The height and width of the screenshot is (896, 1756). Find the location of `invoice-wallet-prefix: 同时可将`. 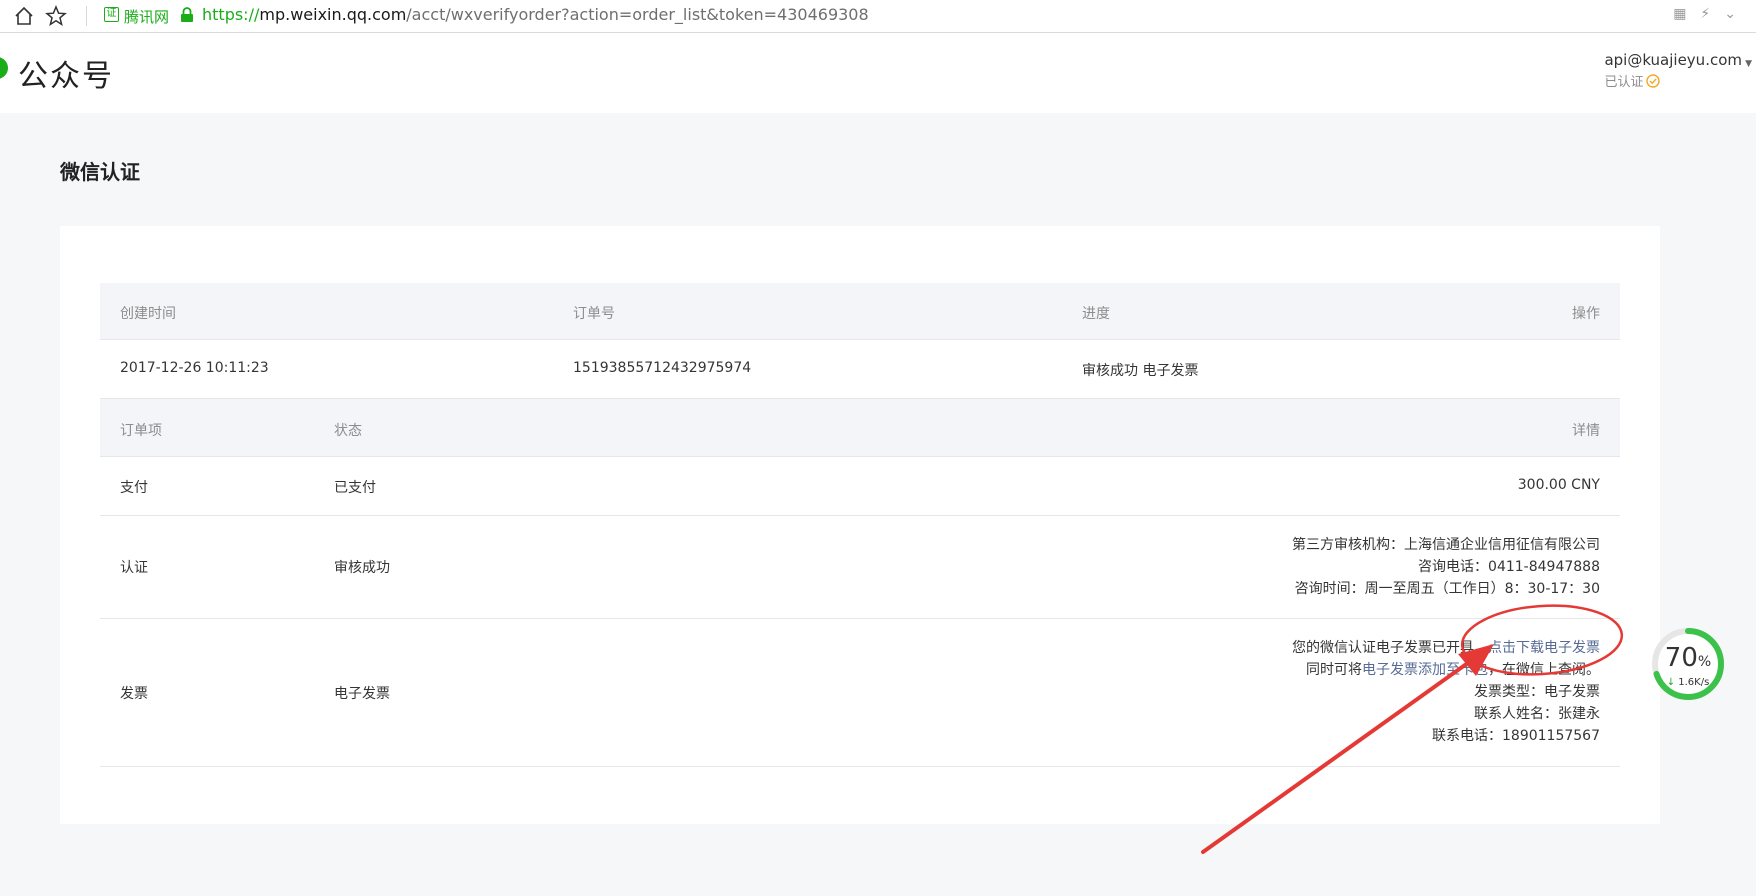

invoice-wallet-prefix: 同时可将 is located at coordinates (1334, 670).